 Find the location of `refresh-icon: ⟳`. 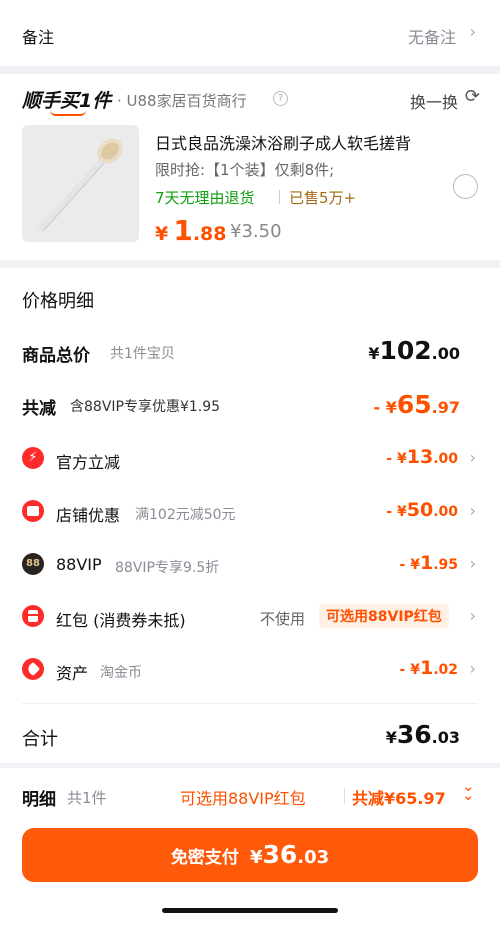

refresh-icon: ⟳ is located at coordinates (472, 96).